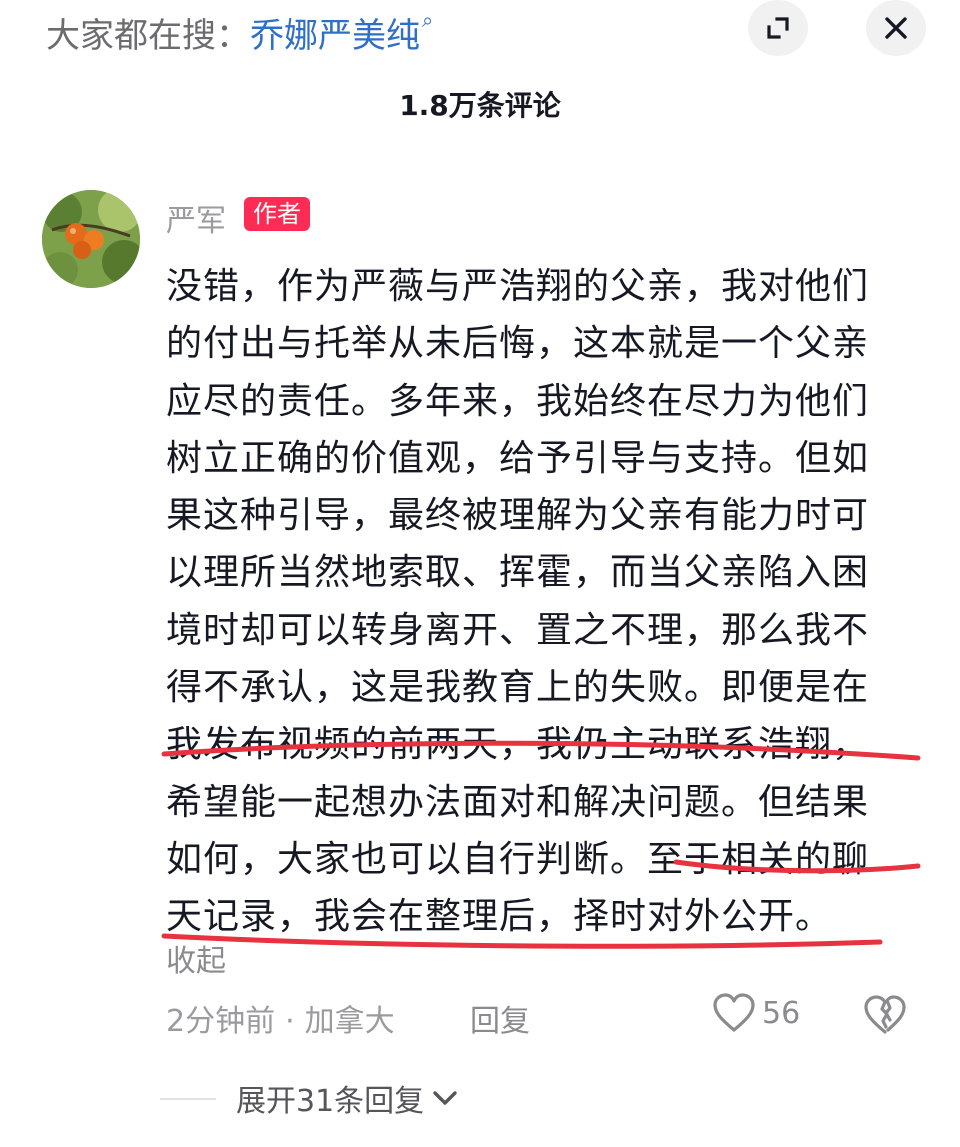 Image resolution: width=960 pixels, height=1147 pixels. Describe the element at coordinates (518, 688) in the screenshot. I see `comment-line: 得不承认，这是我教育上的失败。即便是在` at that location.